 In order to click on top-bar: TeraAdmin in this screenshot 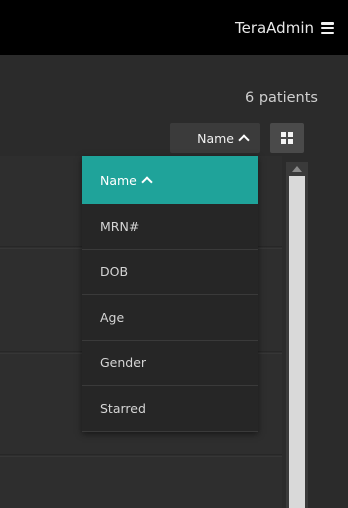, I will do `click(174, 27)`.